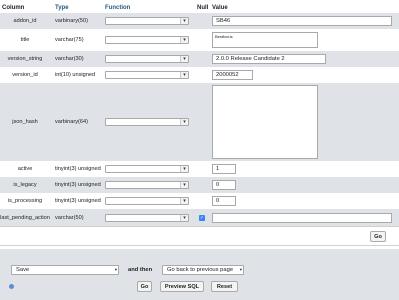  What do you see at coordinates (25, 201) in the screenshot?
I see `column-name: is_processing` at bounding box center [25, 201].